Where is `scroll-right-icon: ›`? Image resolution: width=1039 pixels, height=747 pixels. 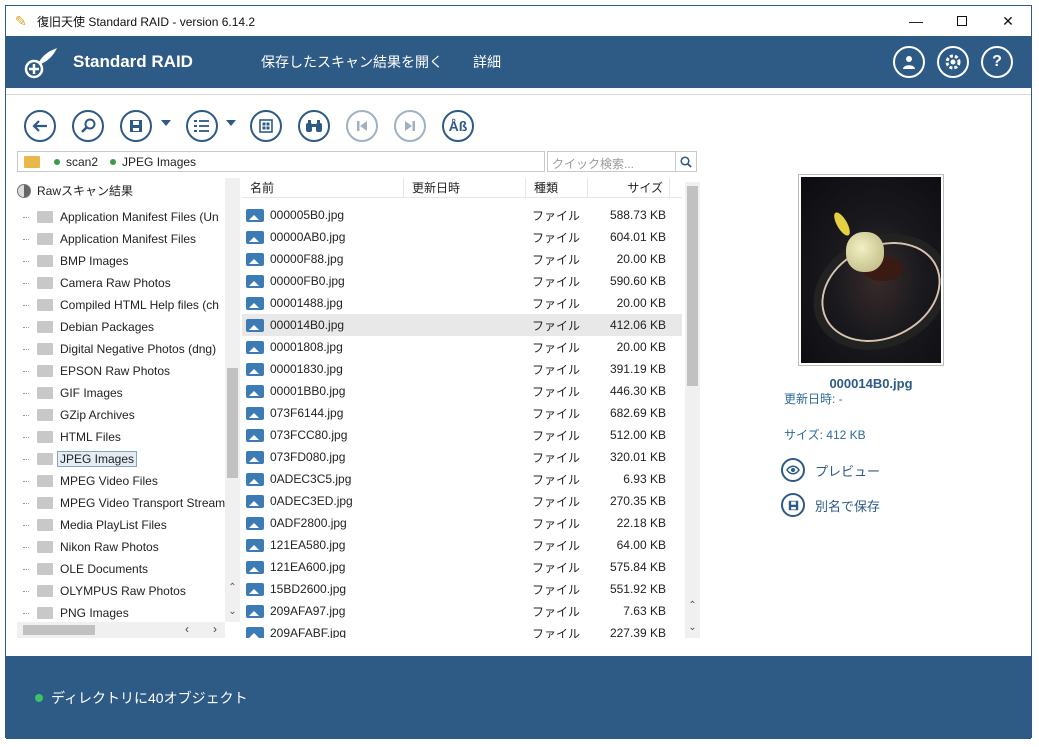 scroll-right-icon: › is located at coordinates (215, 629).